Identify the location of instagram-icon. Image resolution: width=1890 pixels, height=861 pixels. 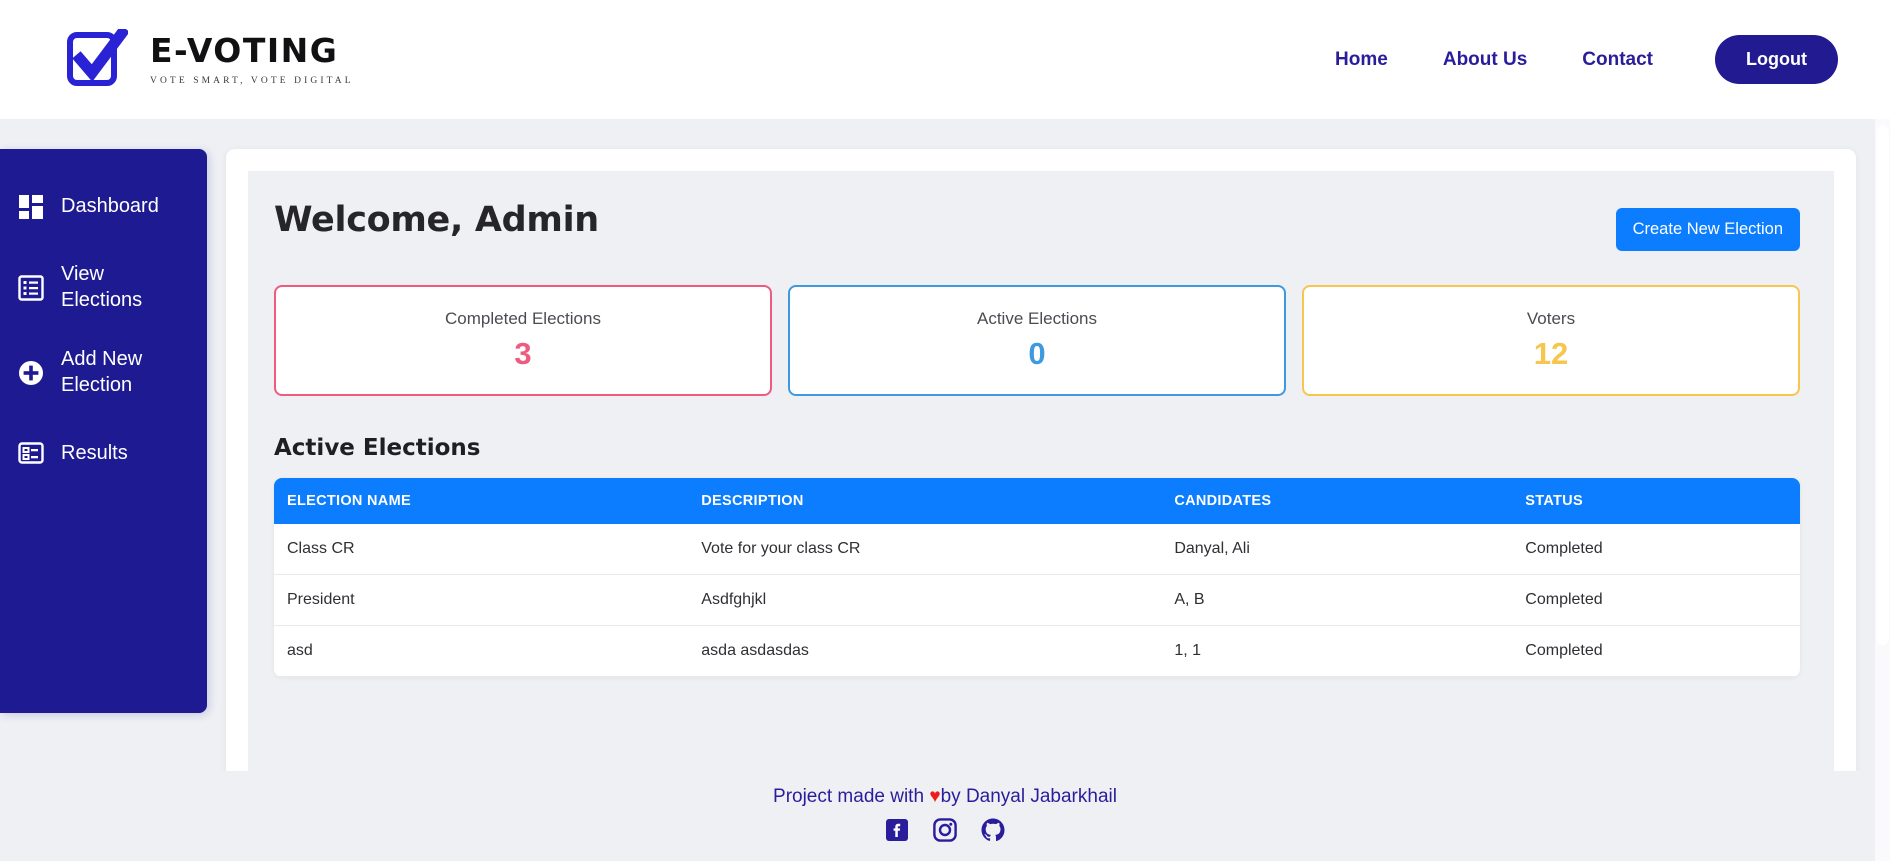
(945, 830).